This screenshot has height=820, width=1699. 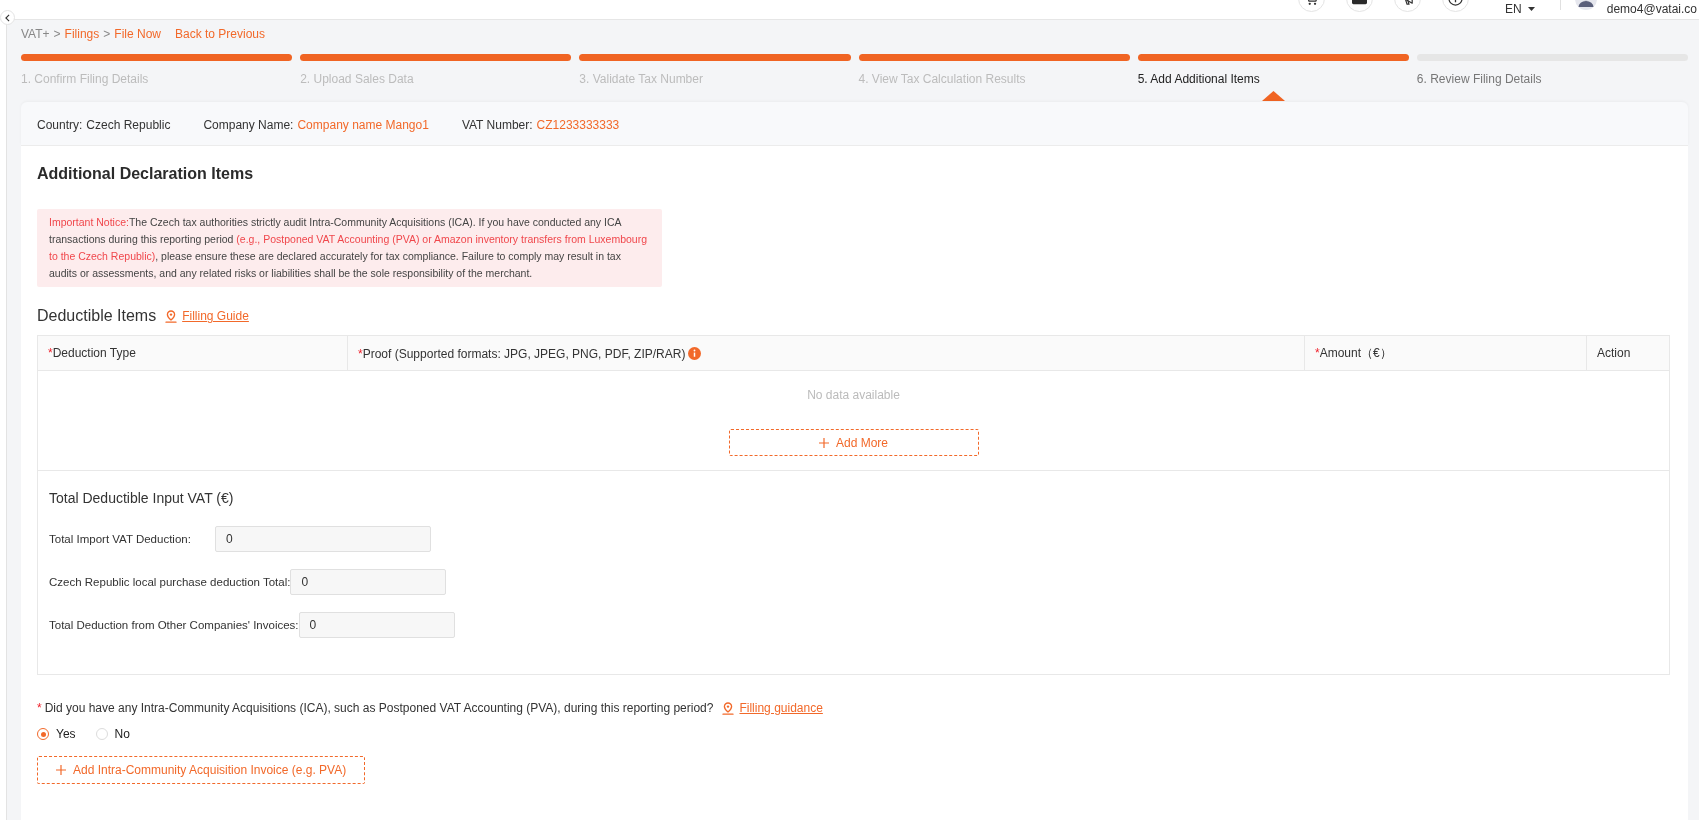 I want to click on info-label: Company Name:, so click(x=248, y=125).